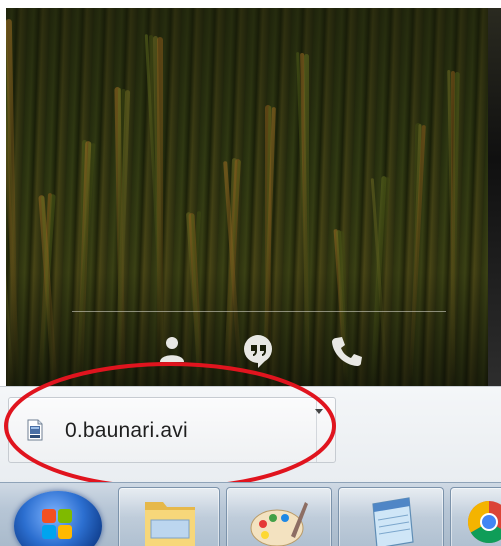  I want to click on download-file-name: 0.baunari.avi, so click(126, 430).